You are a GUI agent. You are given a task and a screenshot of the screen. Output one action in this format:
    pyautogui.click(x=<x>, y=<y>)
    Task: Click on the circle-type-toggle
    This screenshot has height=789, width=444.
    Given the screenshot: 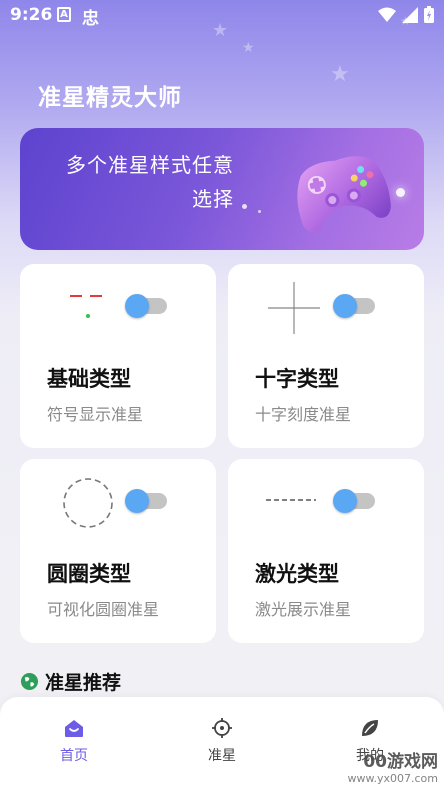 What is the action you would take?
    pyautogui.click(x=146, y=501)
    